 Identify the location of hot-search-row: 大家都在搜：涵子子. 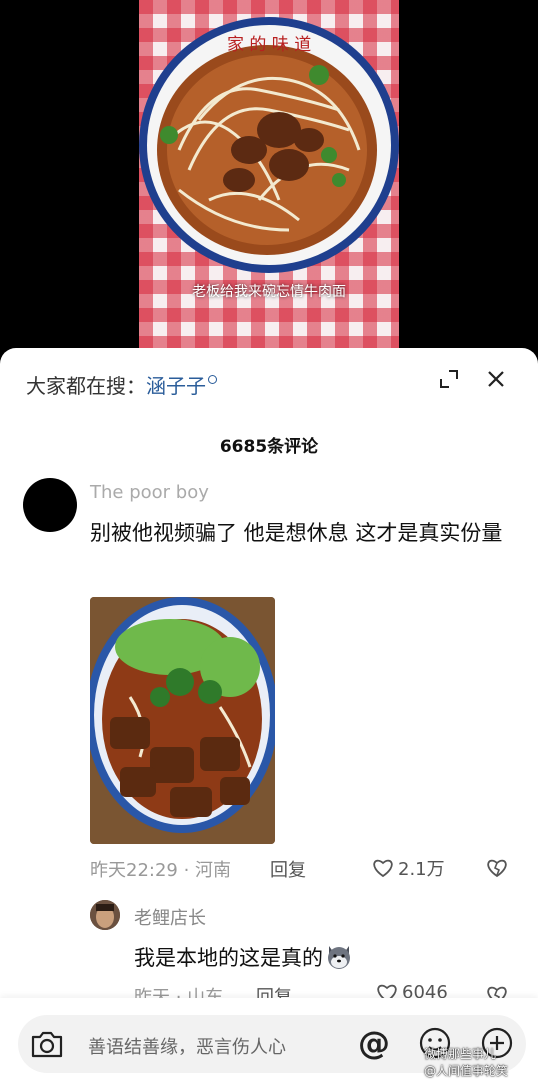
(121, 384).